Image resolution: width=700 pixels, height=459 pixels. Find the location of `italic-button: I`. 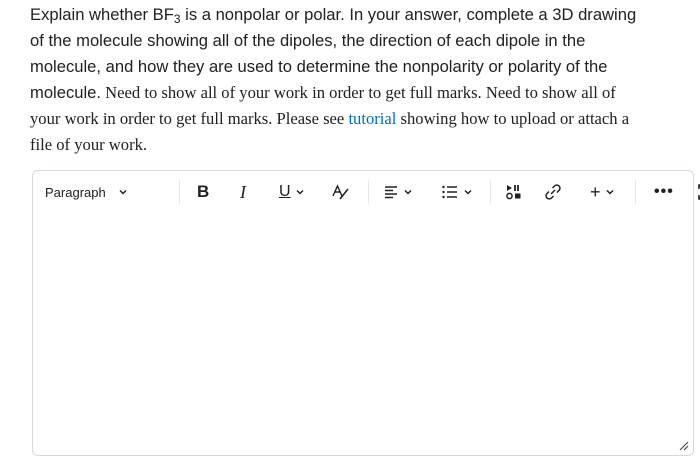

italic-button: I is located at coordinates (243, 192).